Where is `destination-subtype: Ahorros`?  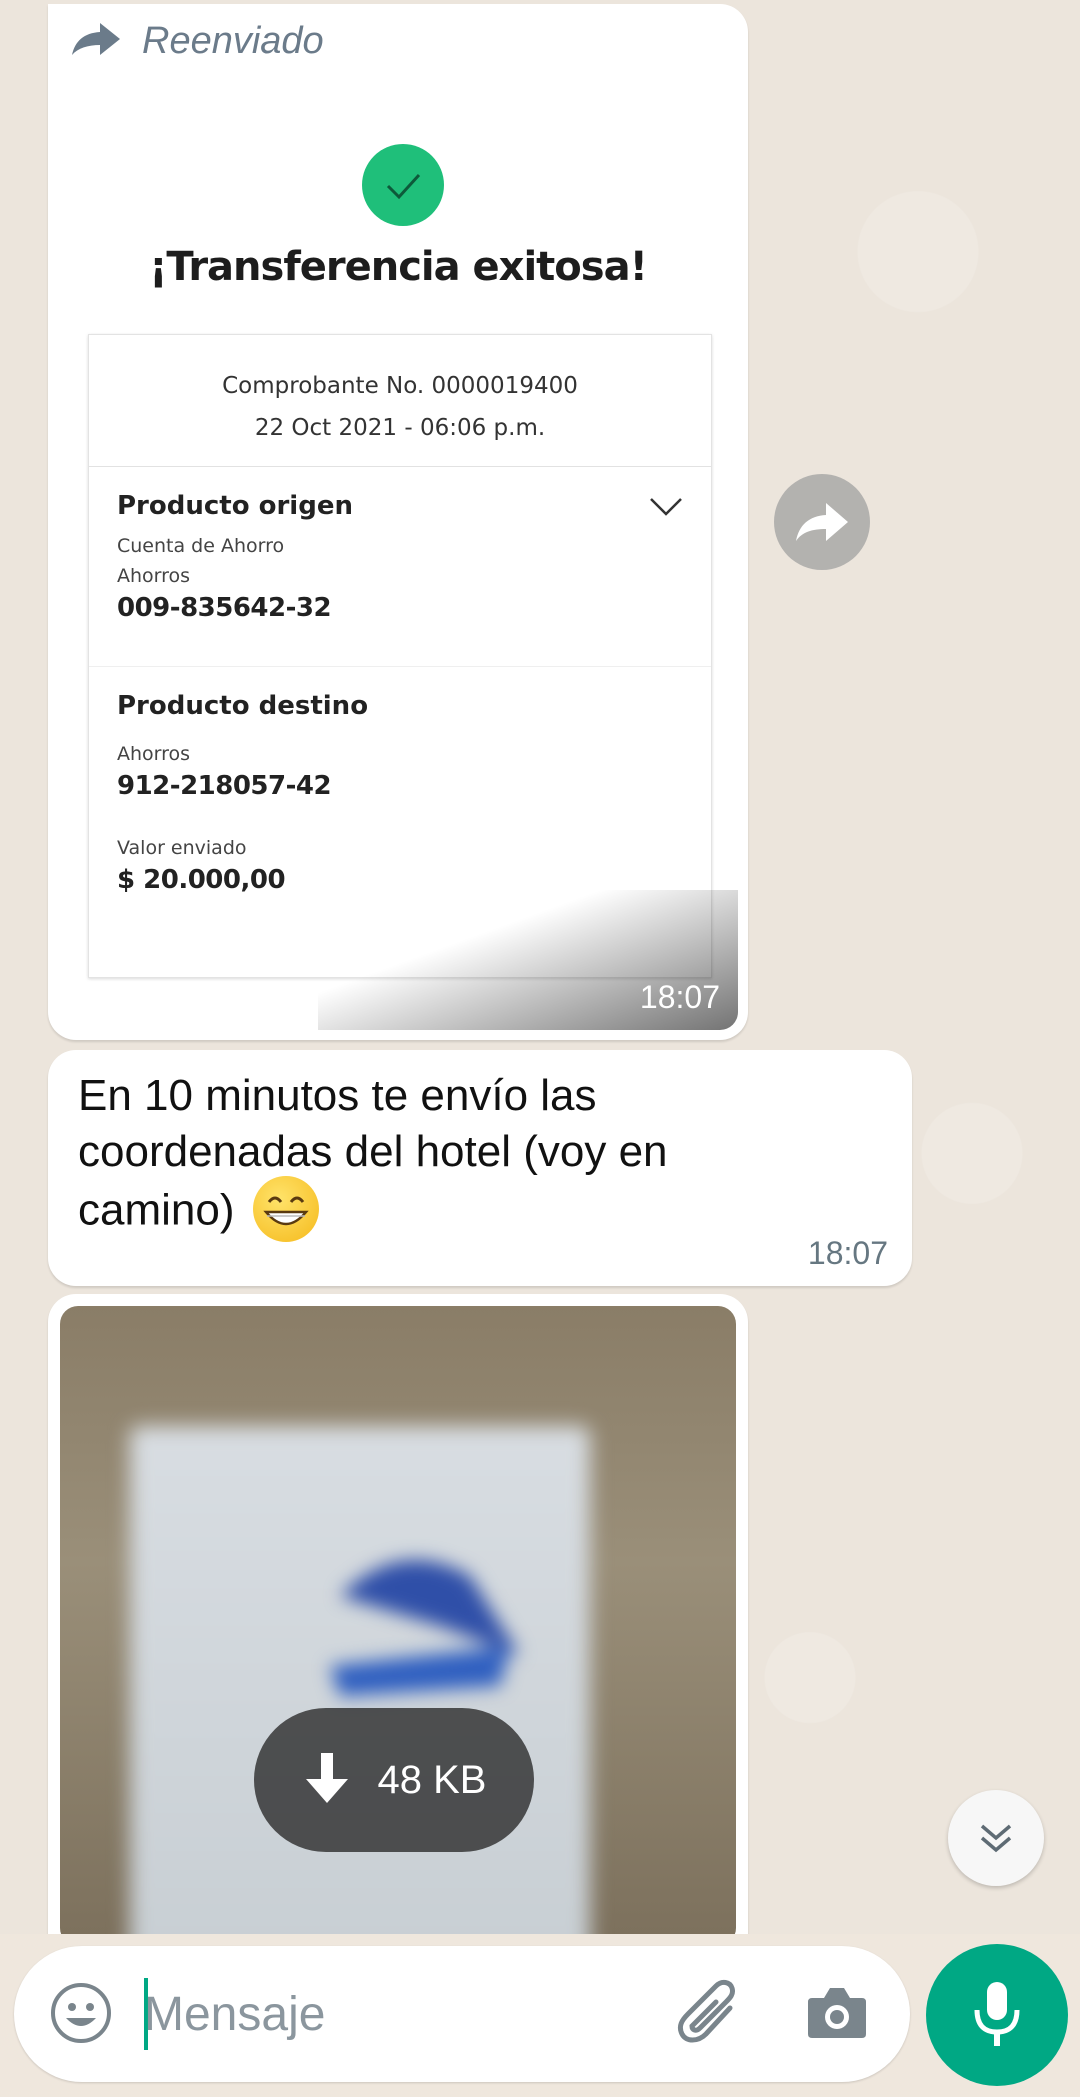 destination-subtype: Ahorros is located at coordinates (154, 754).